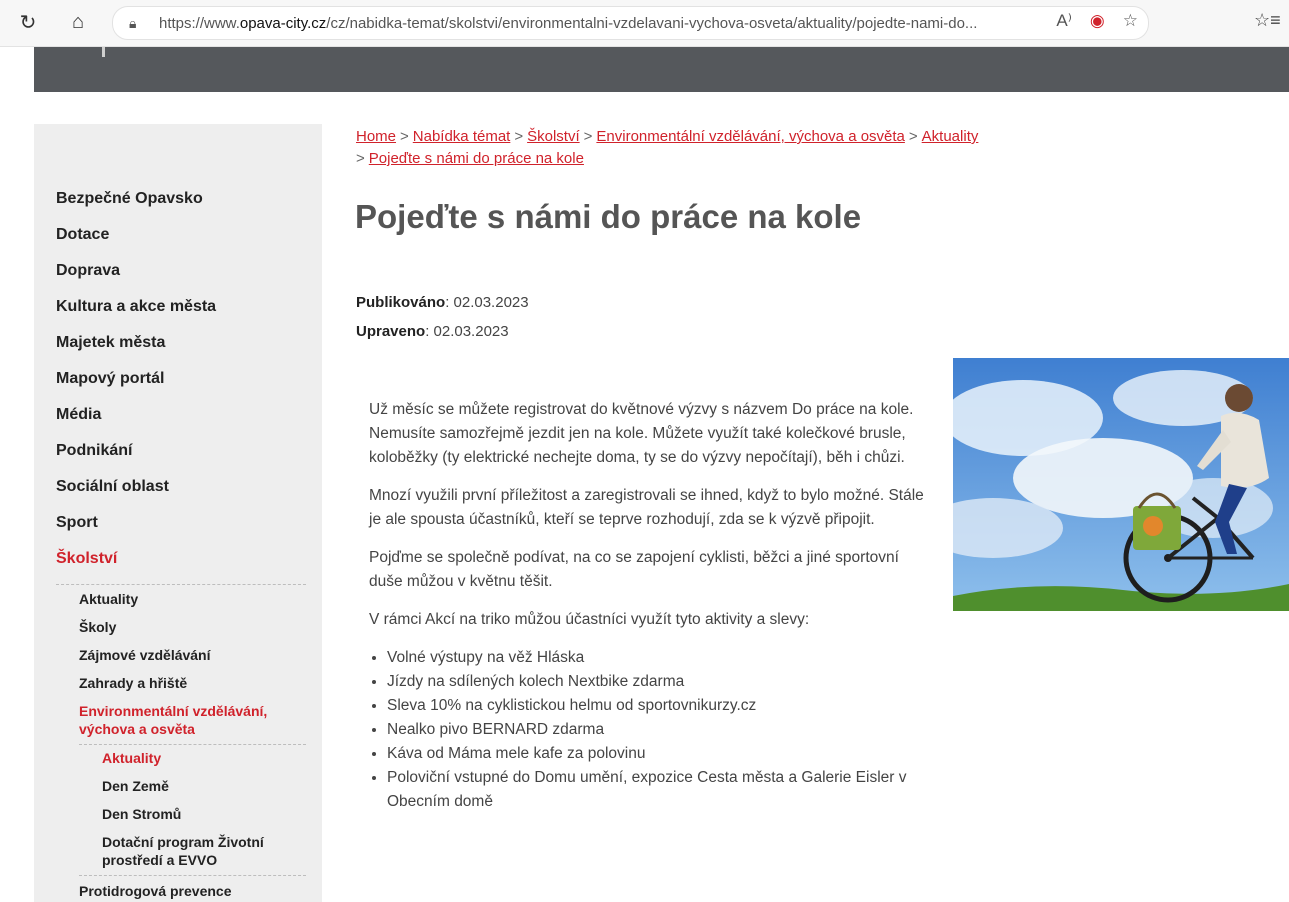 This screenshot has height=902, width=1289. What do you see at coordinates (181, 889) in the screenshot?
I see `sidebar-subitem-protidrogova-prevence: Protidrogová prevence` at bounding box center [181, 889].